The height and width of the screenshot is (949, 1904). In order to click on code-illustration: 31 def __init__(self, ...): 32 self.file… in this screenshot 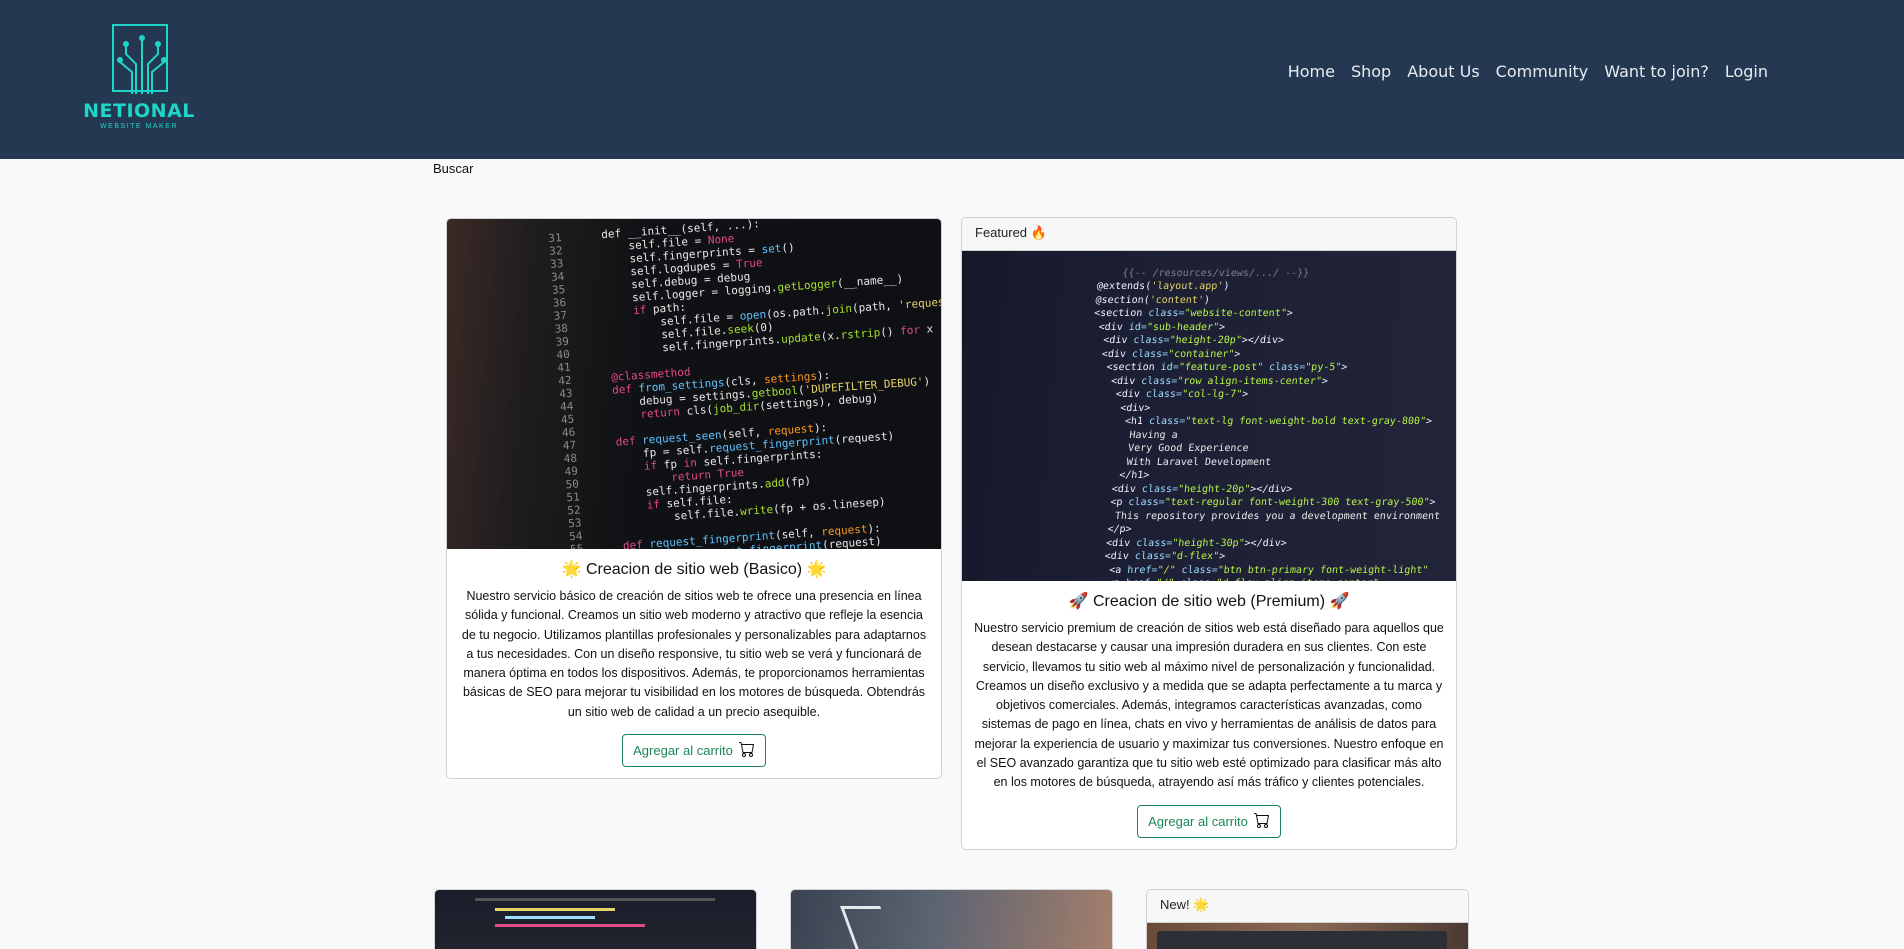, I will do `click(744, 384)`.